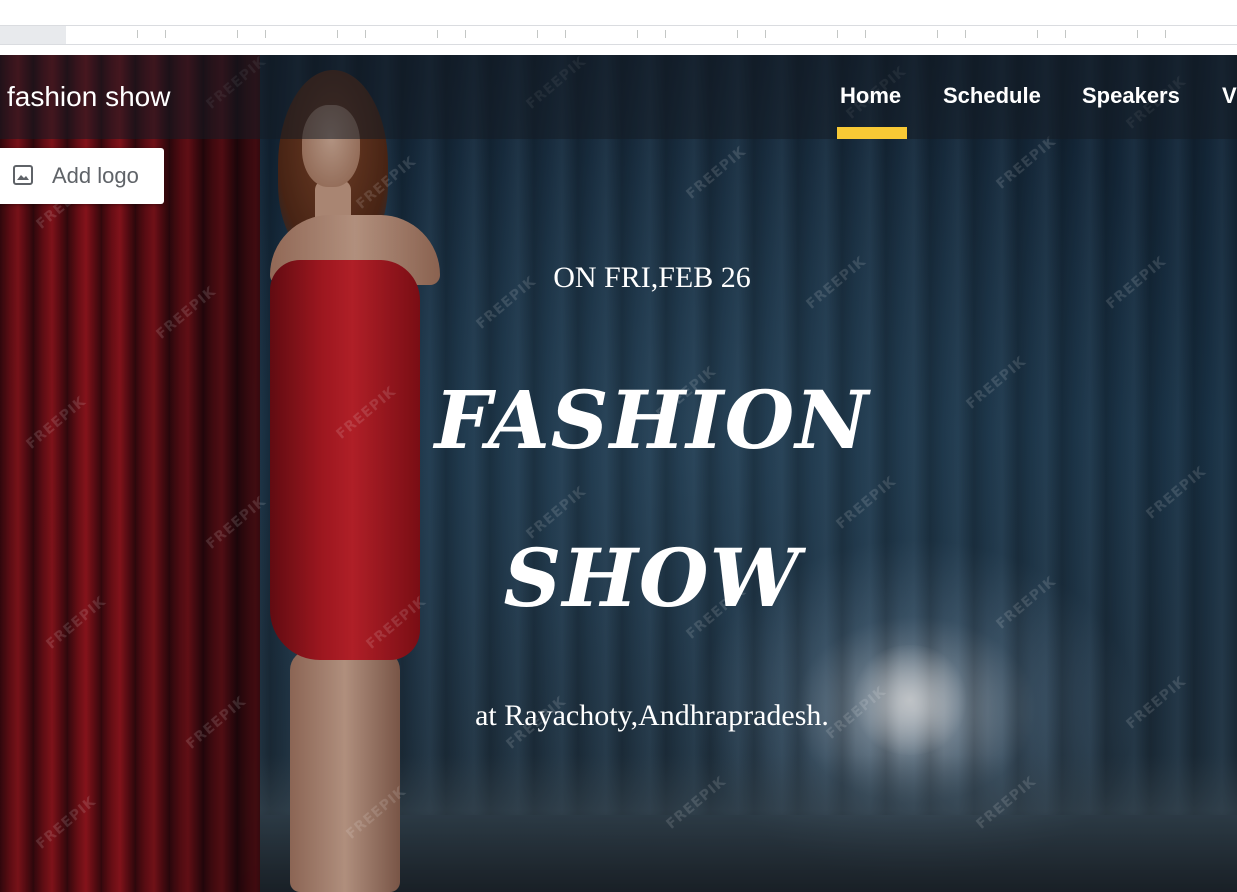 The width and height of the screenshot is (1237, 892). I want to click on ruler-bar, so click(618, 35).